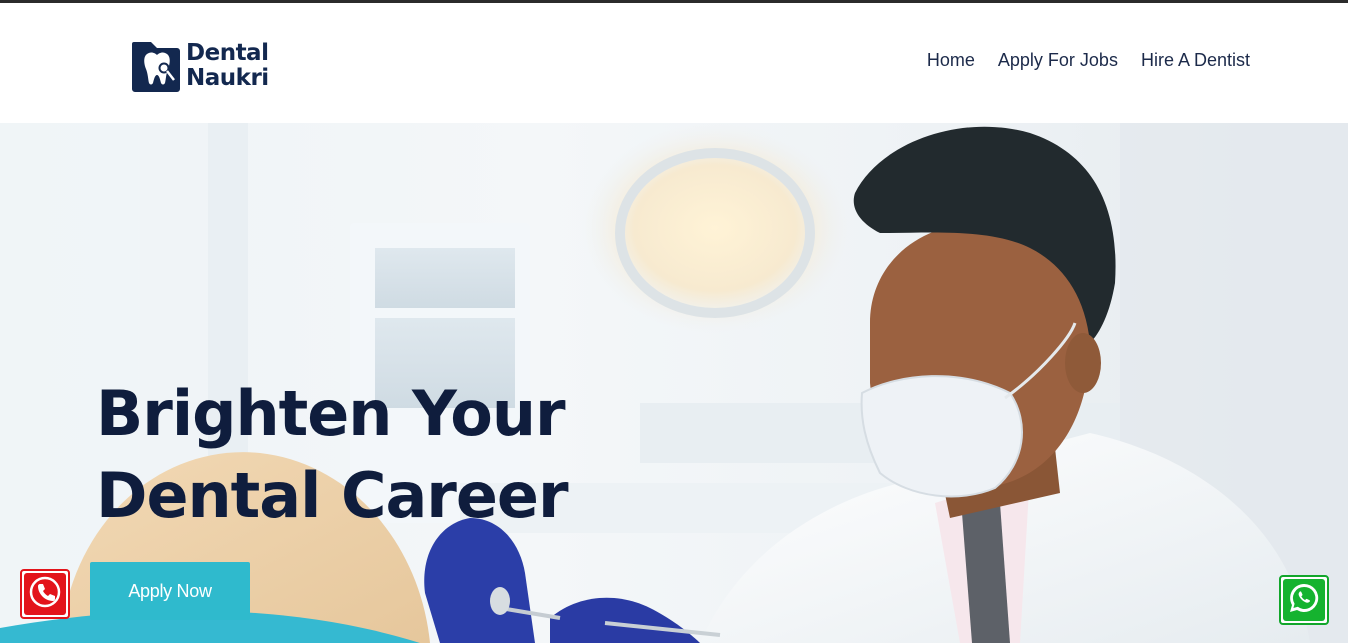  Describe the element at coordinates (227, 53) in the screenshot. I see `brand-name-line1: Dental` at that location.